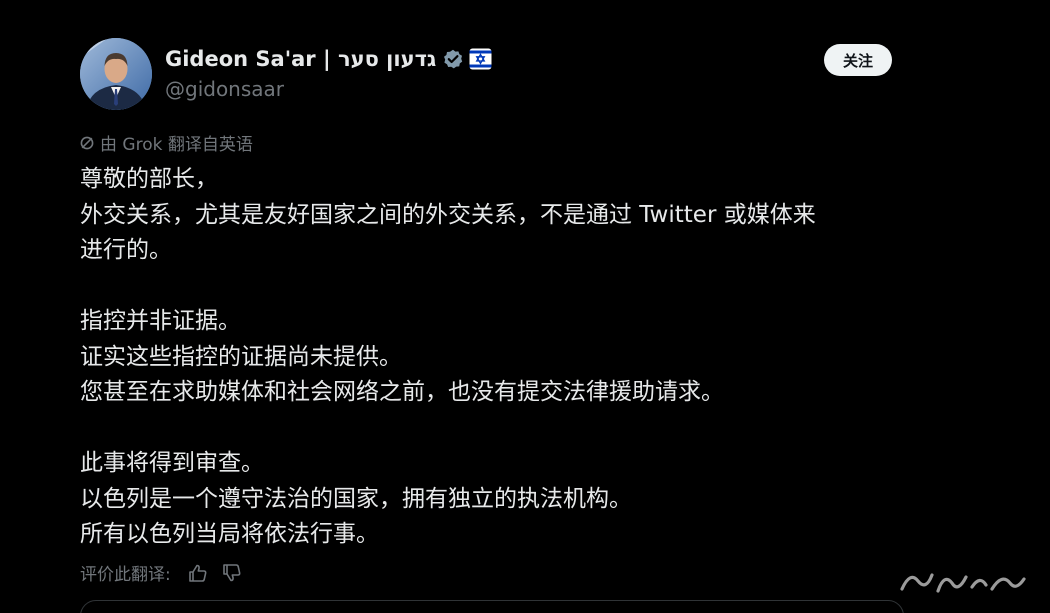 Image resolution: width=1050 pixels, height=613 pixels. I want to click on body-line: 所有以色列当局将依法行事。, so click(229, 534).